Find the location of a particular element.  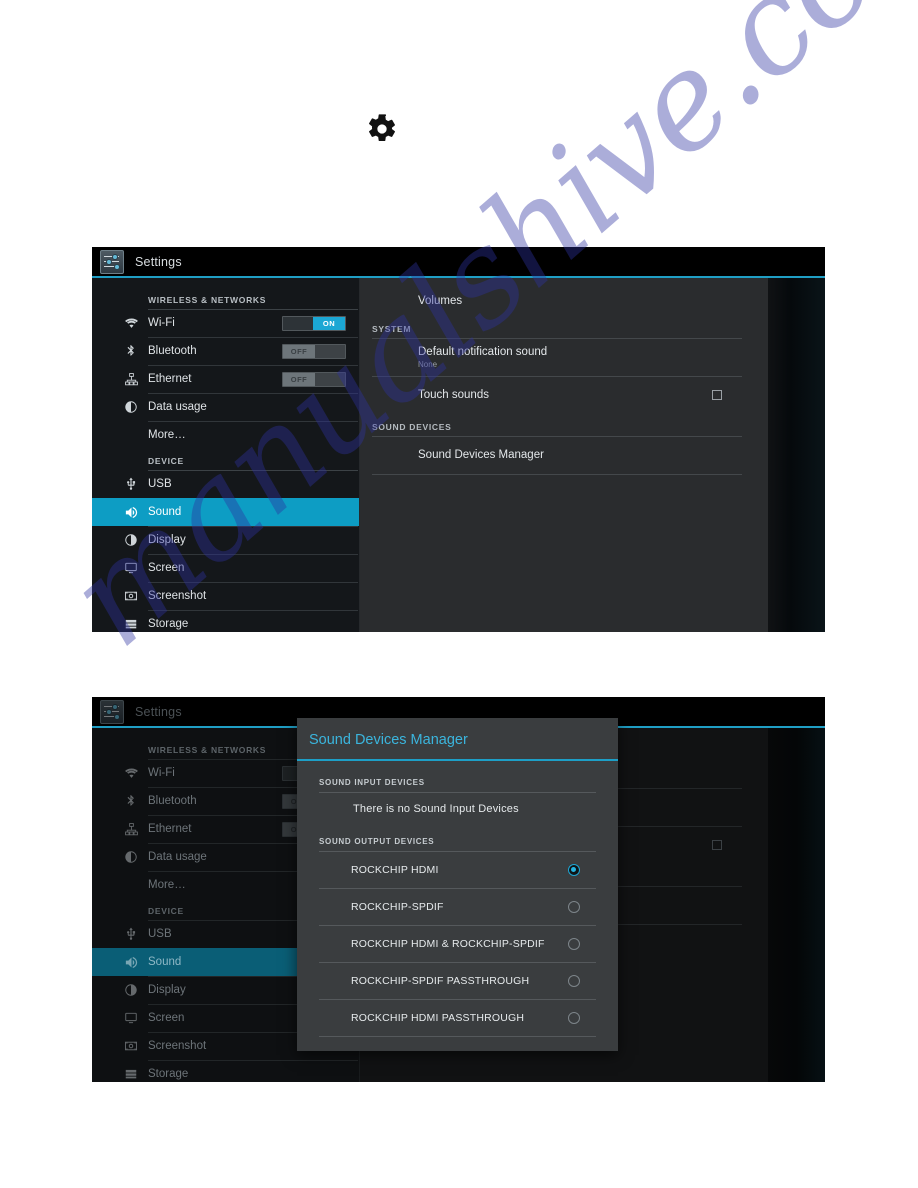

ethernet-toggle: OFF is located at coordinates (314, 379).